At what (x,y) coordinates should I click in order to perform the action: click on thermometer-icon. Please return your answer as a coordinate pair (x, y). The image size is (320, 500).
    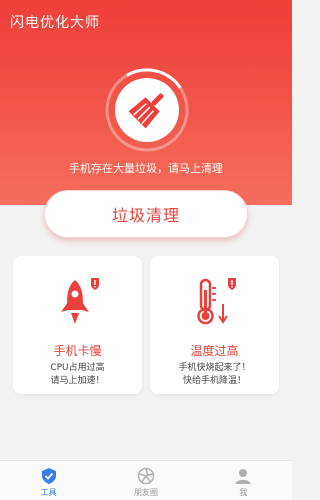
    Looking at the image, I should click on (216, 301).